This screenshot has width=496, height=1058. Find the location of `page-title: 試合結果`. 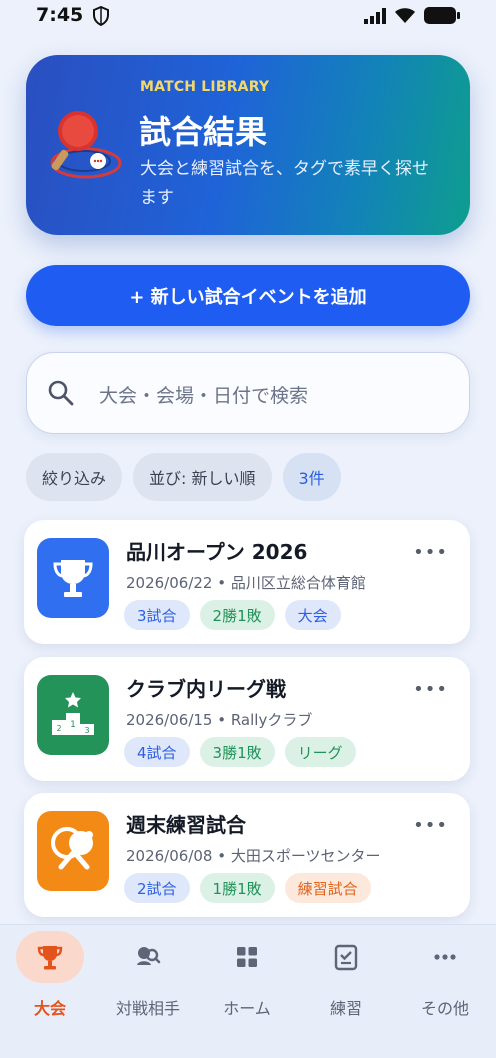

page-title: 試合結果 is located at coordinates (203, 132).